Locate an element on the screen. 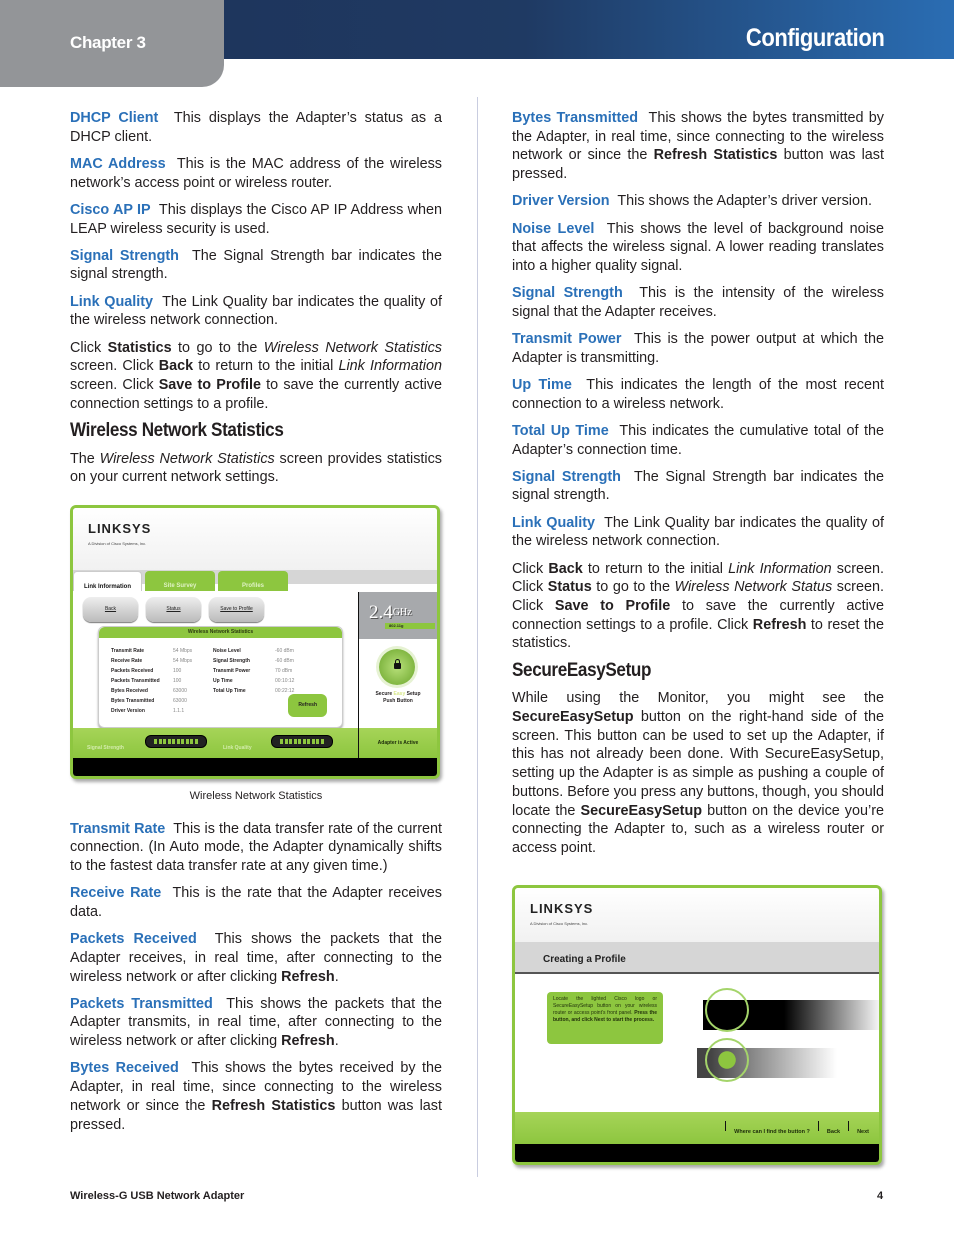 This screenshot has width=954, height=1235. section-heading-secureeasysetup: SecureEasySetup is located at coordinates (582, 670).